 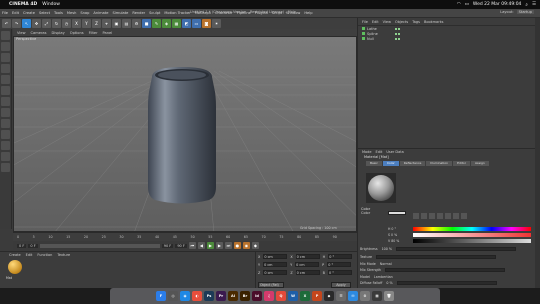 What do you see at coordinates (246, 245) in the screenshot?
I see `autokey-icon: ◉` at bounding box center [246, 245].